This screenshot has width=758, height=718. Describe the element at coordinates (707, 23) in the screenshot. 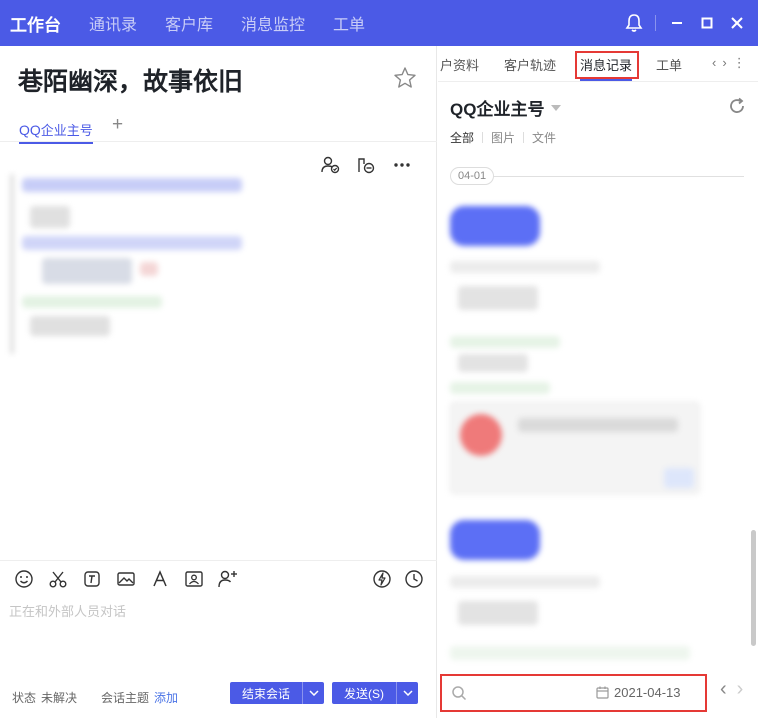

I see `maximize-icon` at that location.